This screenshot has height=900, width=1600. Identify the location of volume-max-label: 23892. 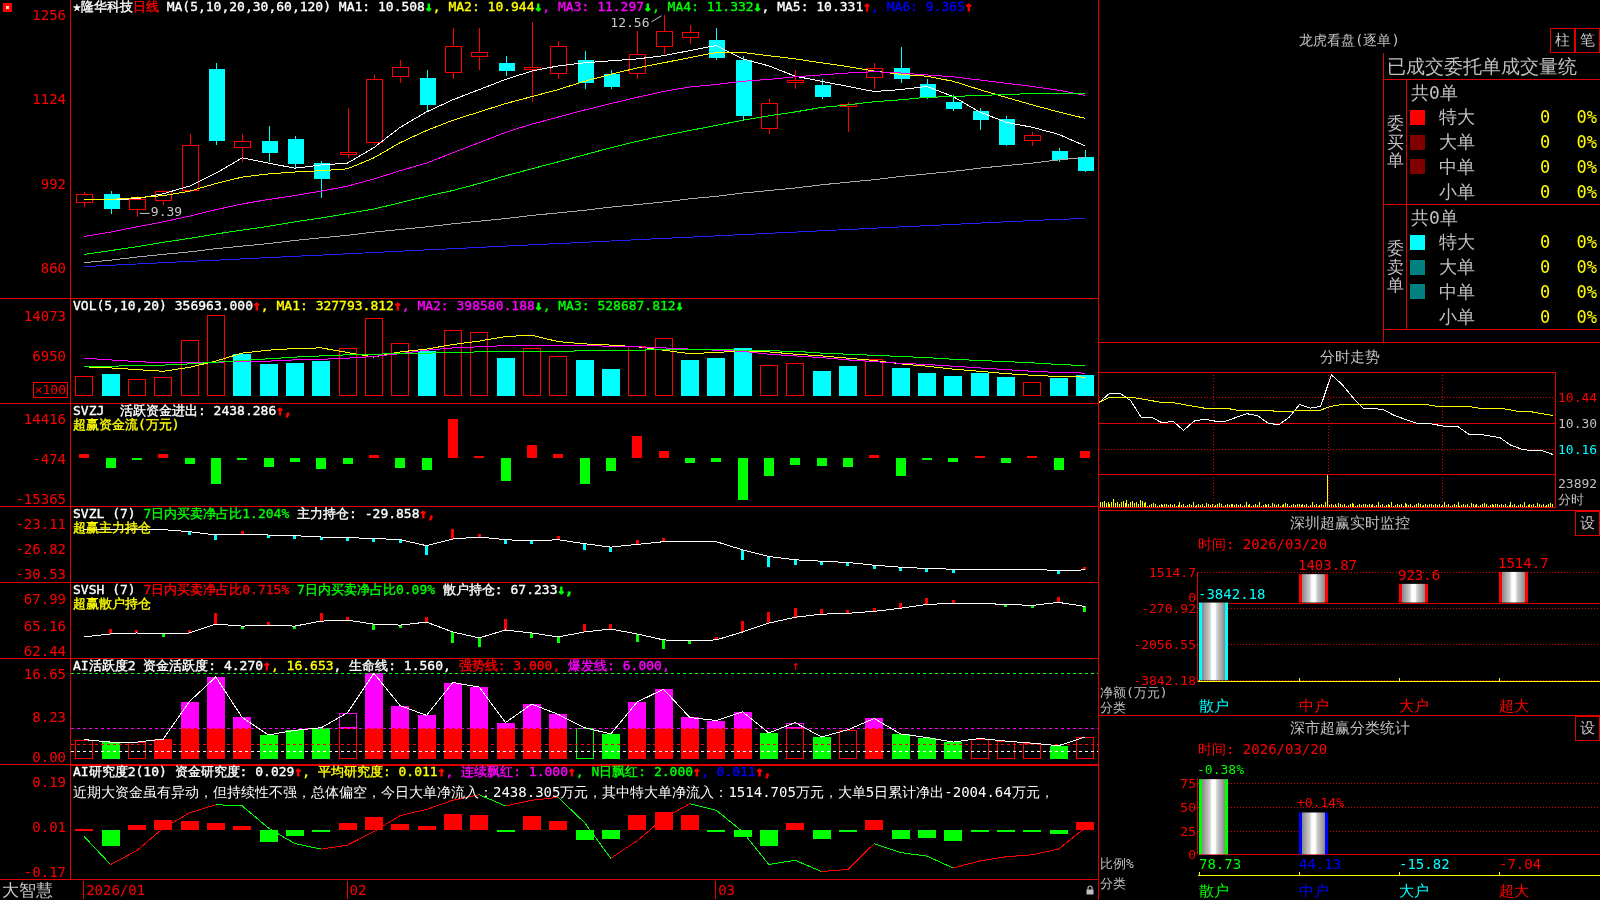
(1578, 483).